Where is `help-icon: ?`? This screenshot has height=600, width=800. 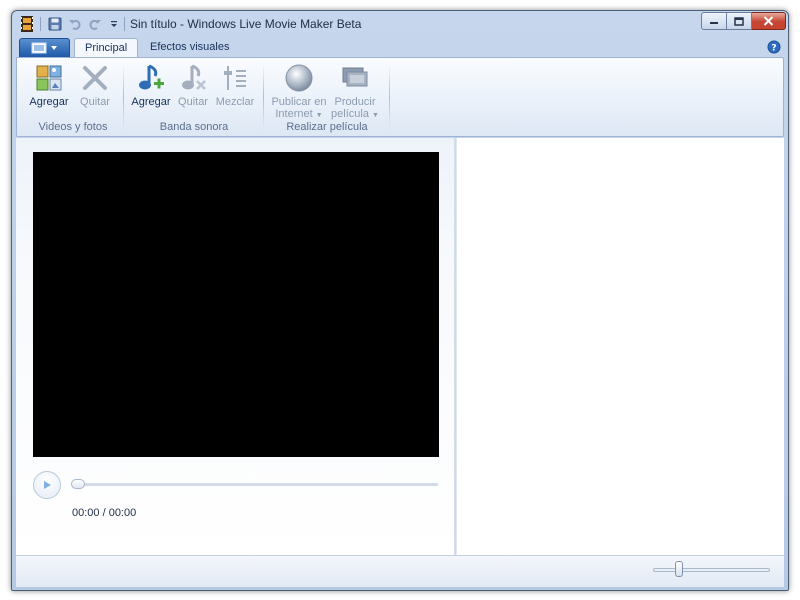 help-icon: ? is located at coordinates (774, 47).